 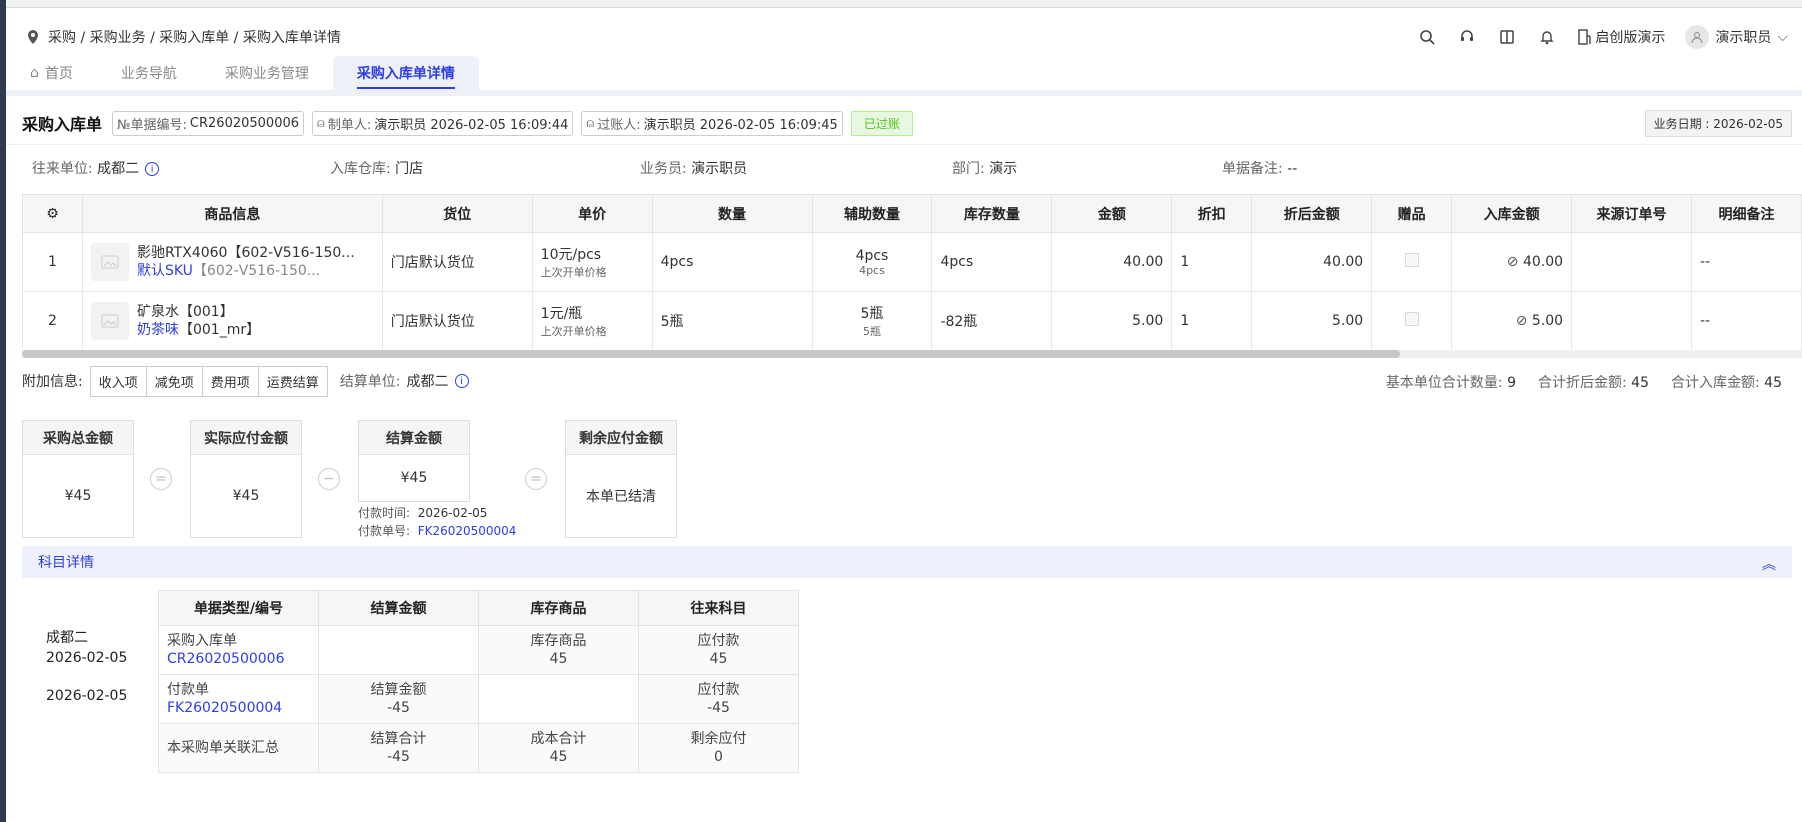 I want to click on home-icon: ⌂, so click(x=34, y=73).